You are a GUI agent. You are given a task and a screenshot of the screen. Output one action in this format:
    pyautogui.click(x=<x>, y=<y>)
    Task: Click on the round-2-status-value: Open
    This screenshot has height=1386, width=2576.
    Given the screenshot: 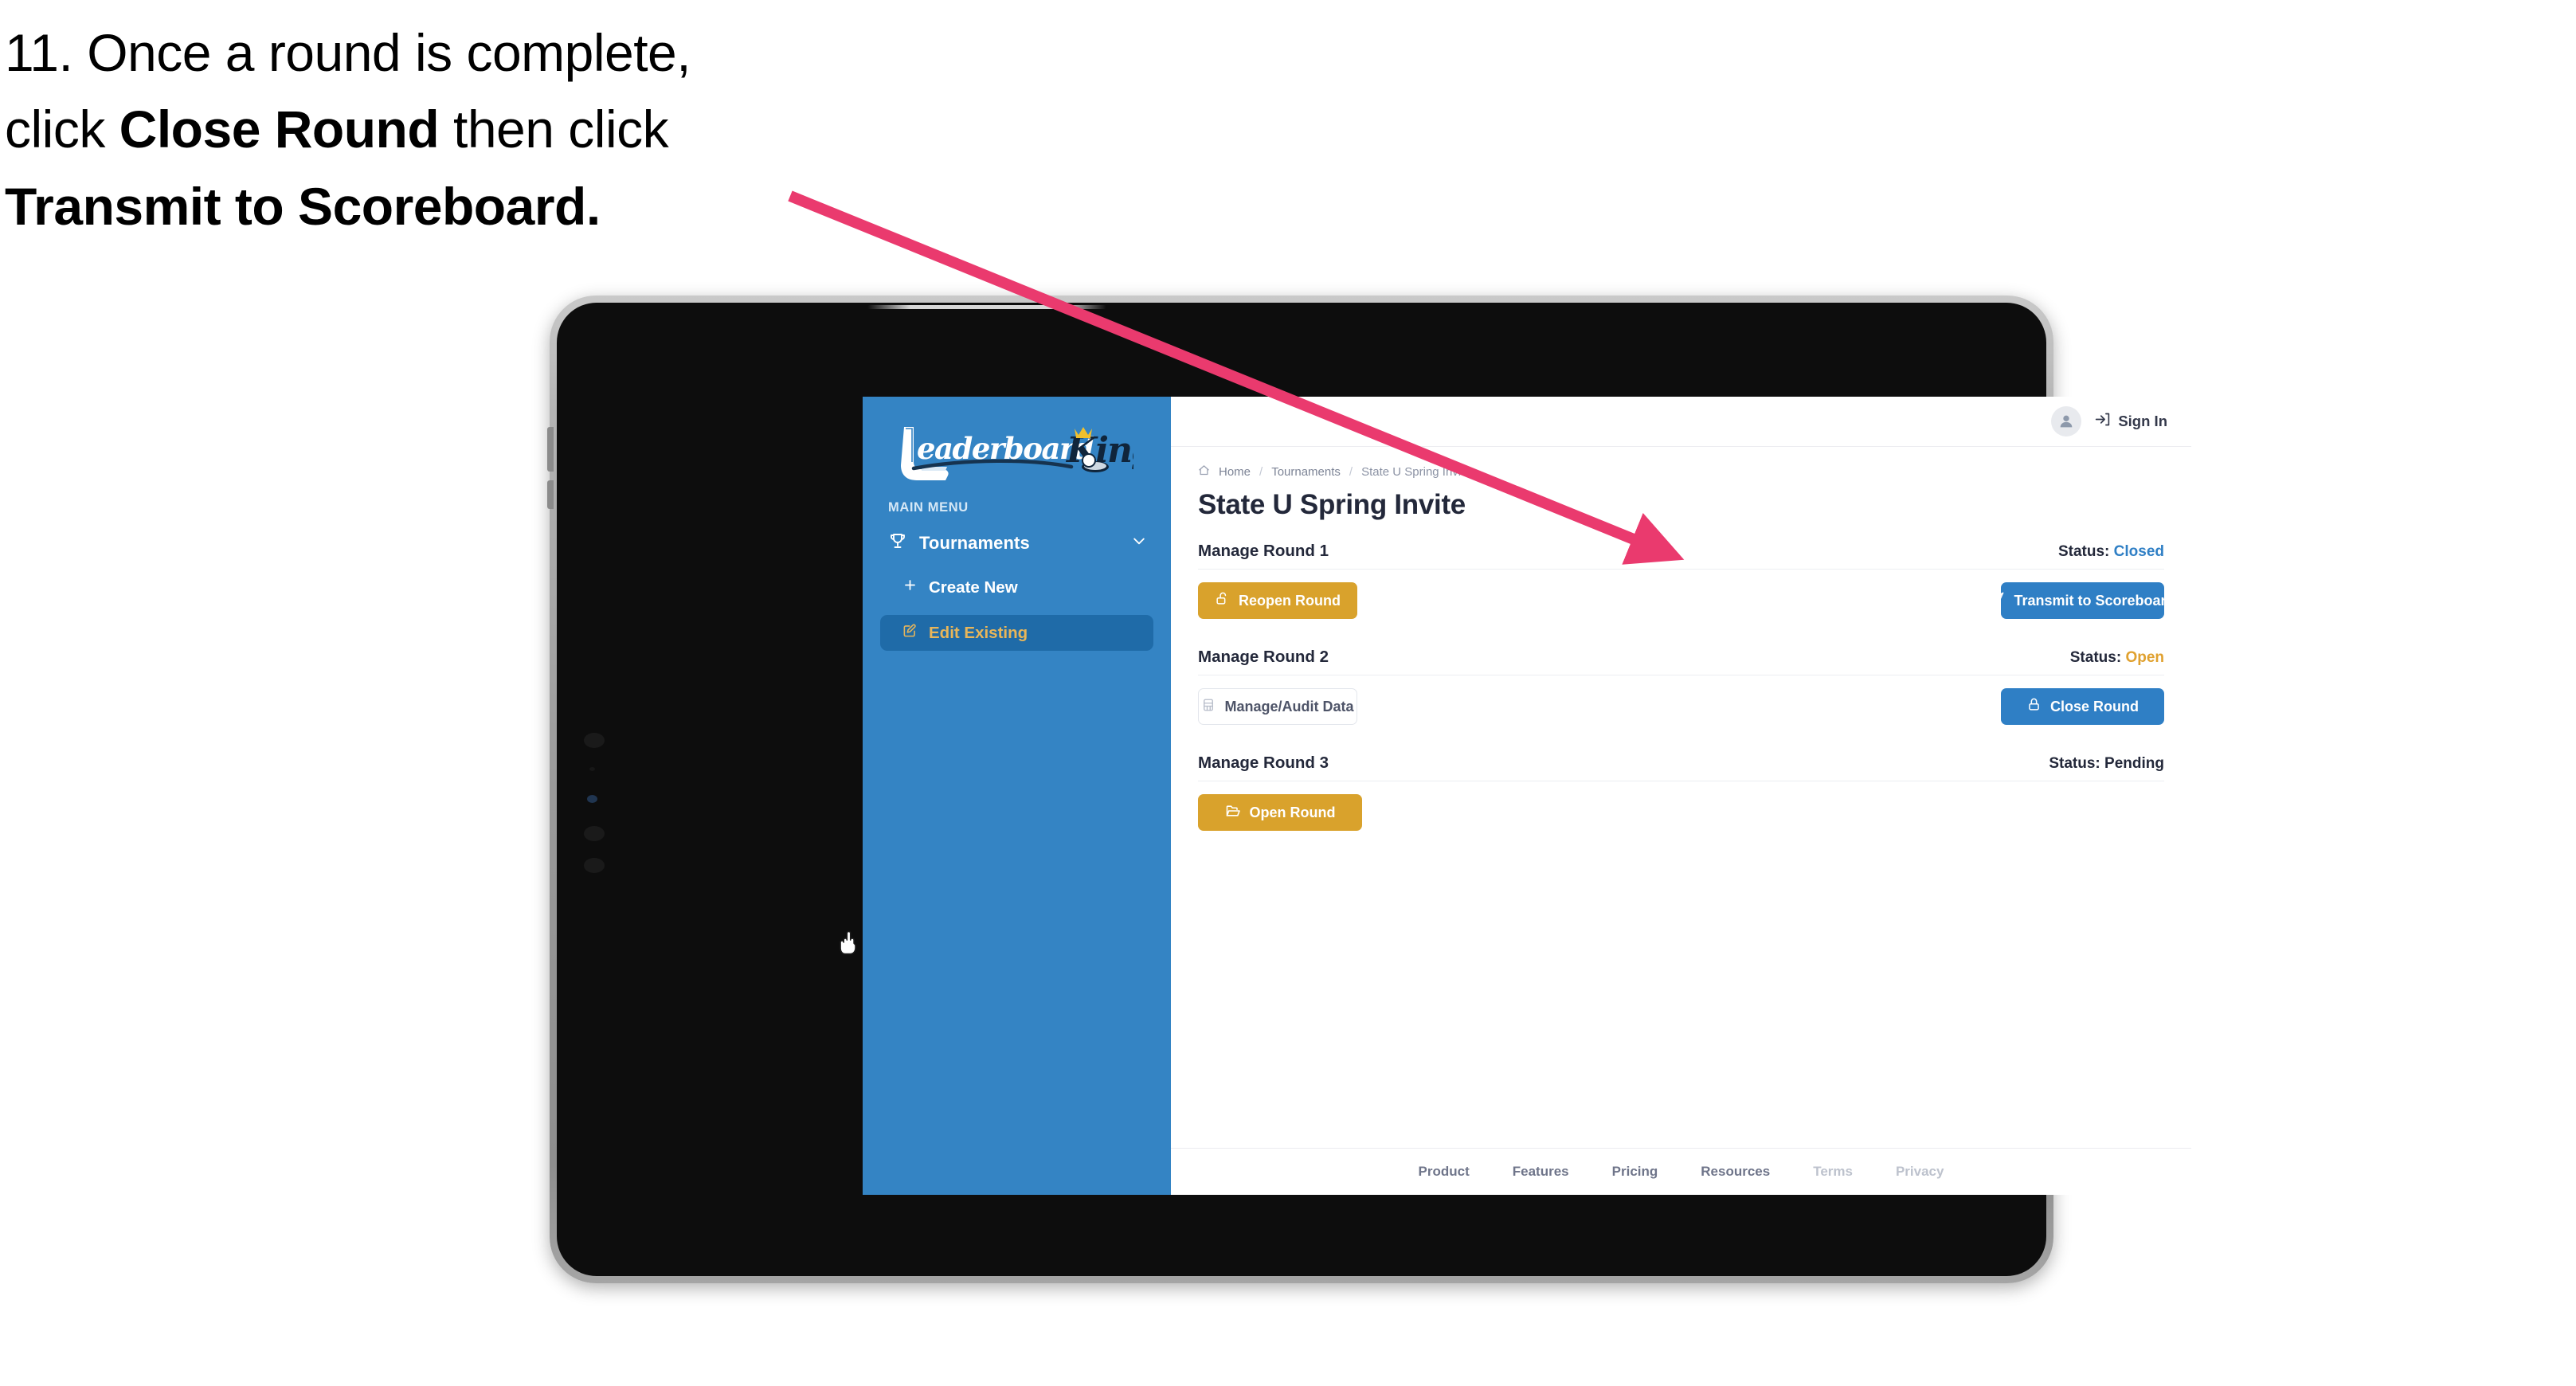 What is the action you would take?
    pyautogui.click(x=2144, y=657)
    